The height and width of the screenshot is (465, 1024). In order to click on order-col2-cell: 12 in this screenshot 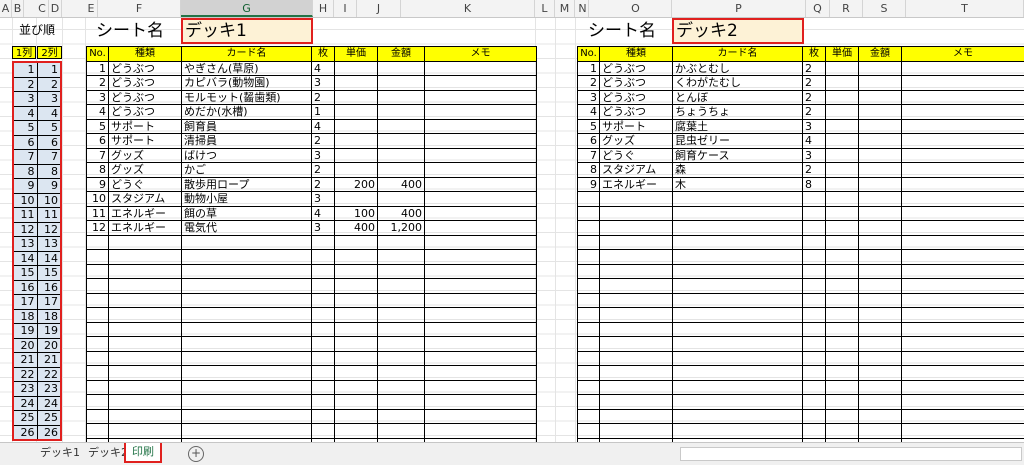, I will do `click(49, 229)`.